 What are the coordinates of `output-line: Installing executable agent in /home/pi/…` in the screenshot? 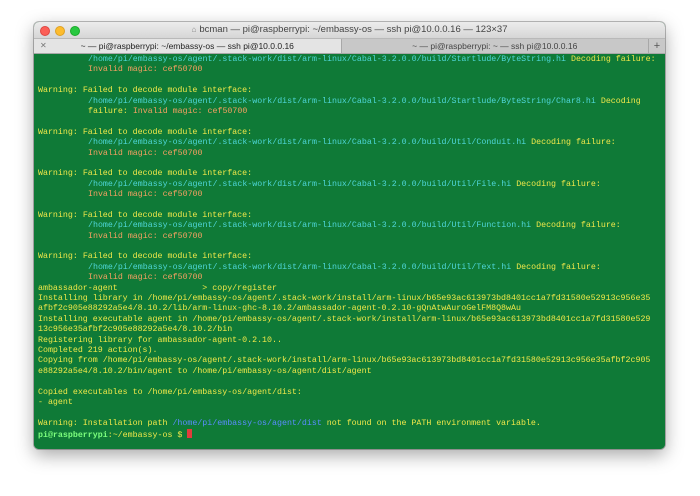 It's located at (344, 319).